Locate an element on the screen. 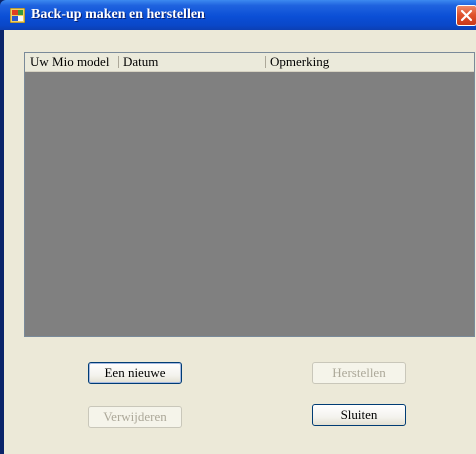 The image size is (476, 454). column-header-date: Datum is located at coordinates (140, 62).